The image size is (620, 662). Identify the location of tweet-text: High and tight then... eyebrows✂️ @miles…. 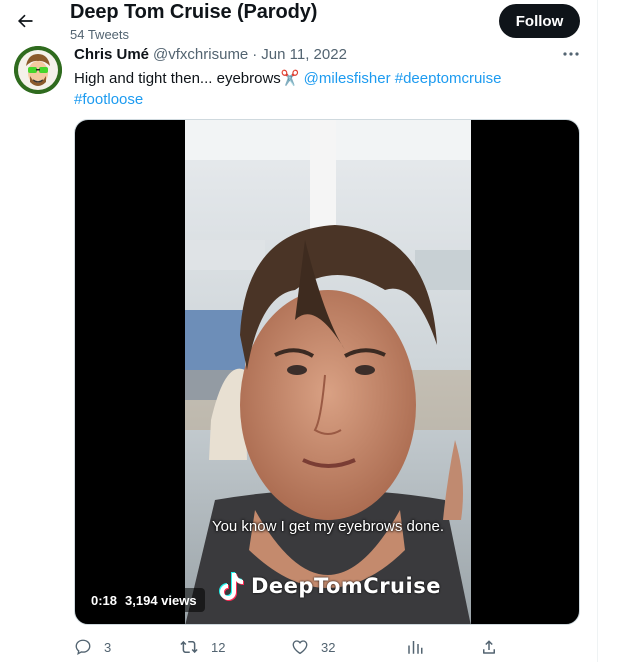
(309, 89).